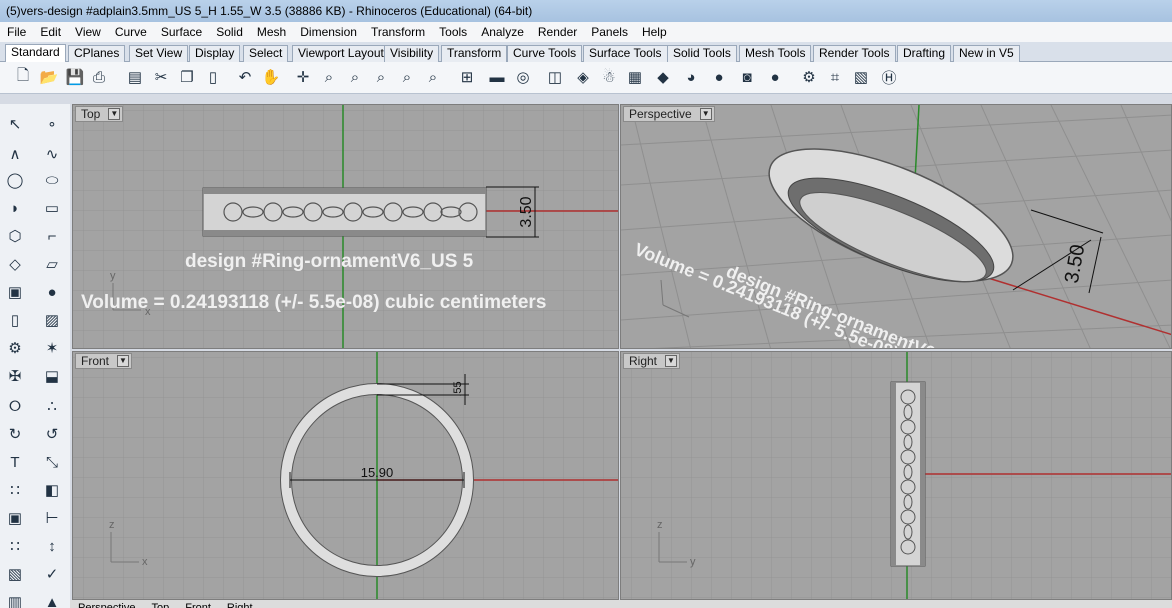 The image size is (1172, 608). What do you see at coordinates (303, 77) in the screenshot?
I see `rotate-icon: ✛` at bounding box center [303, 77].